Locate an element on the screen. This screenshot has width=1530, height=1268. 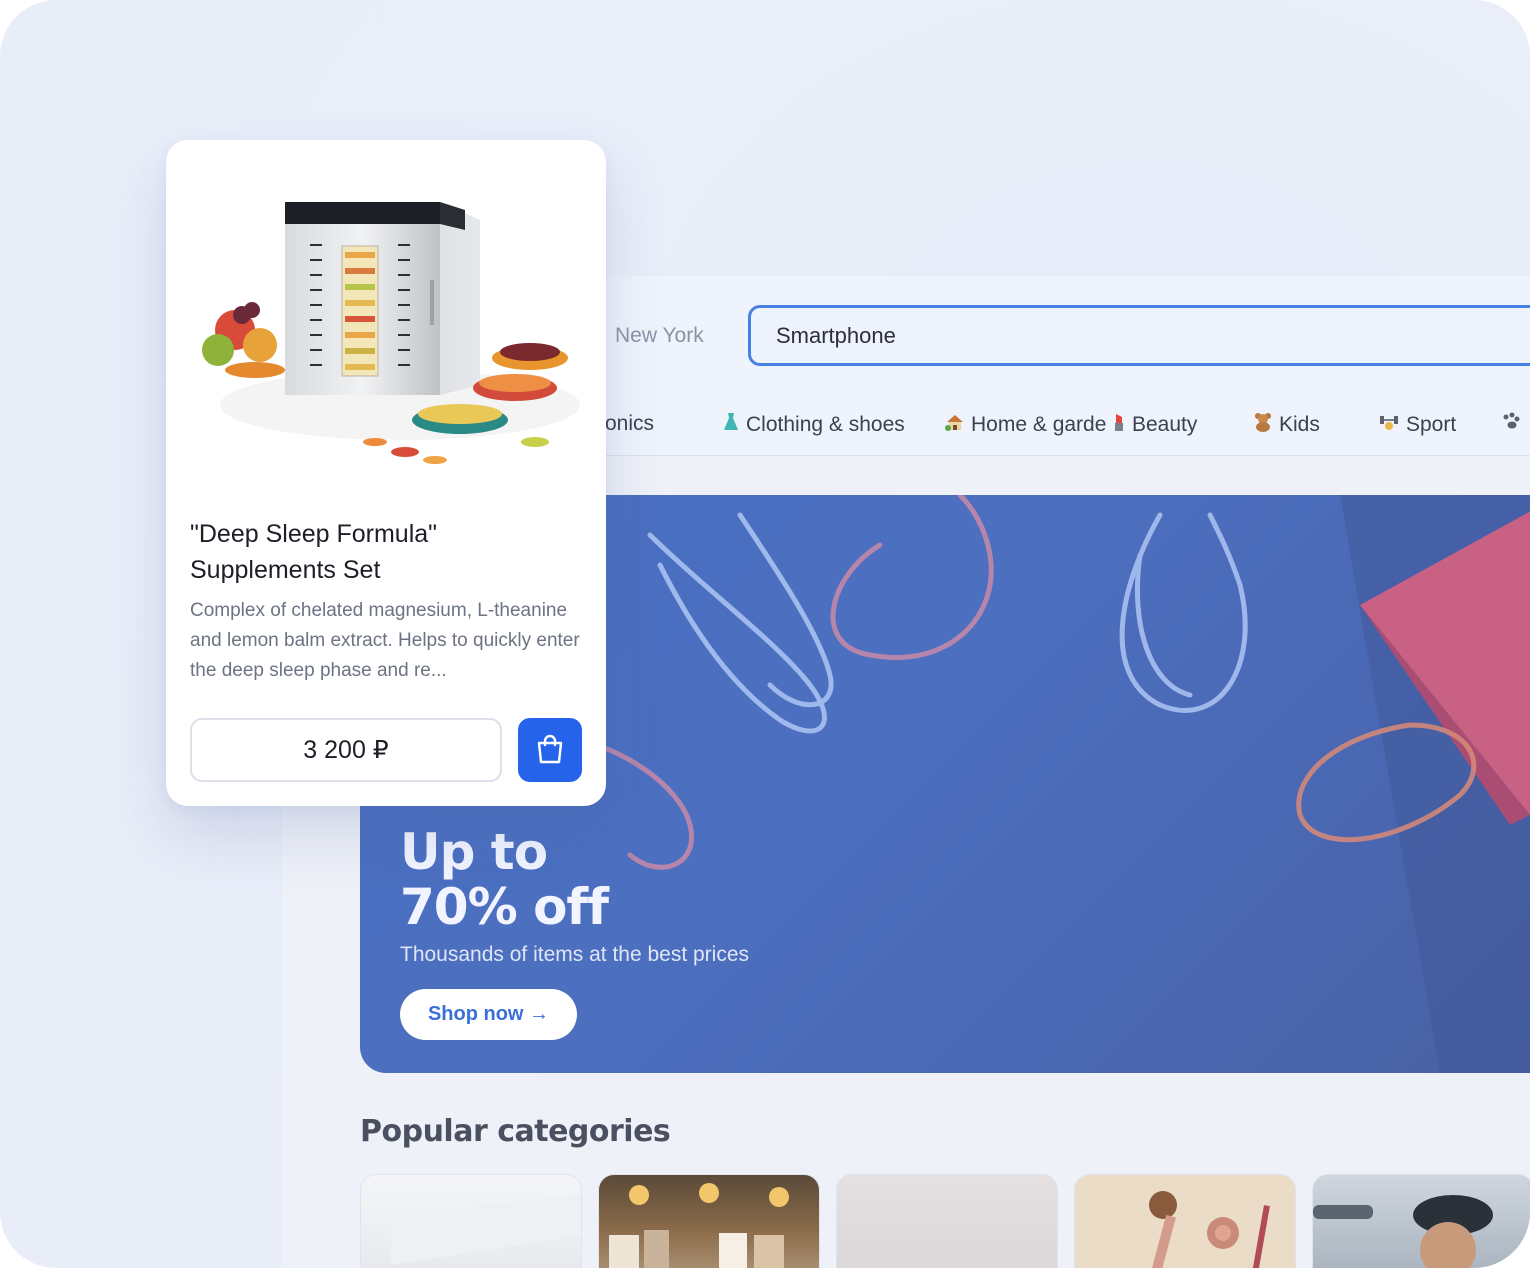
lipstick-icon is located at coordinates (1119, 424).